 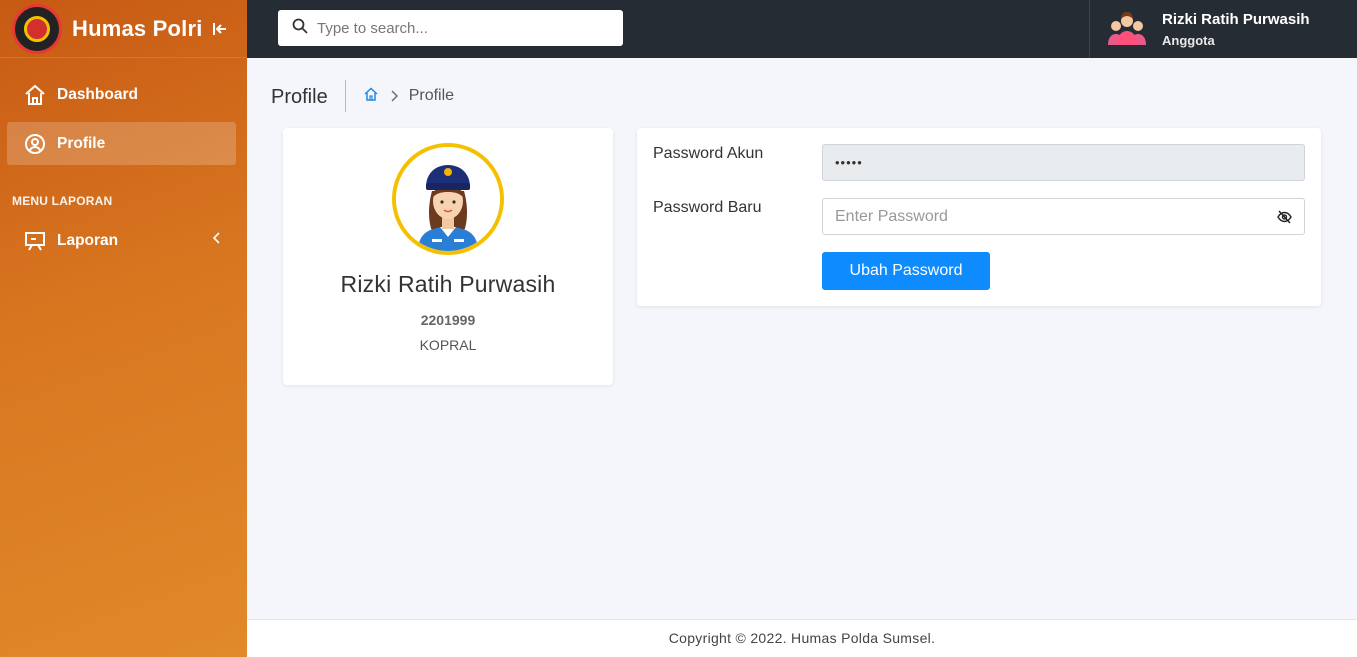 What do you see at coordinates (35, 144) in the screenshot?
I see `user-circle-icon` at bounding box center [35, 144].